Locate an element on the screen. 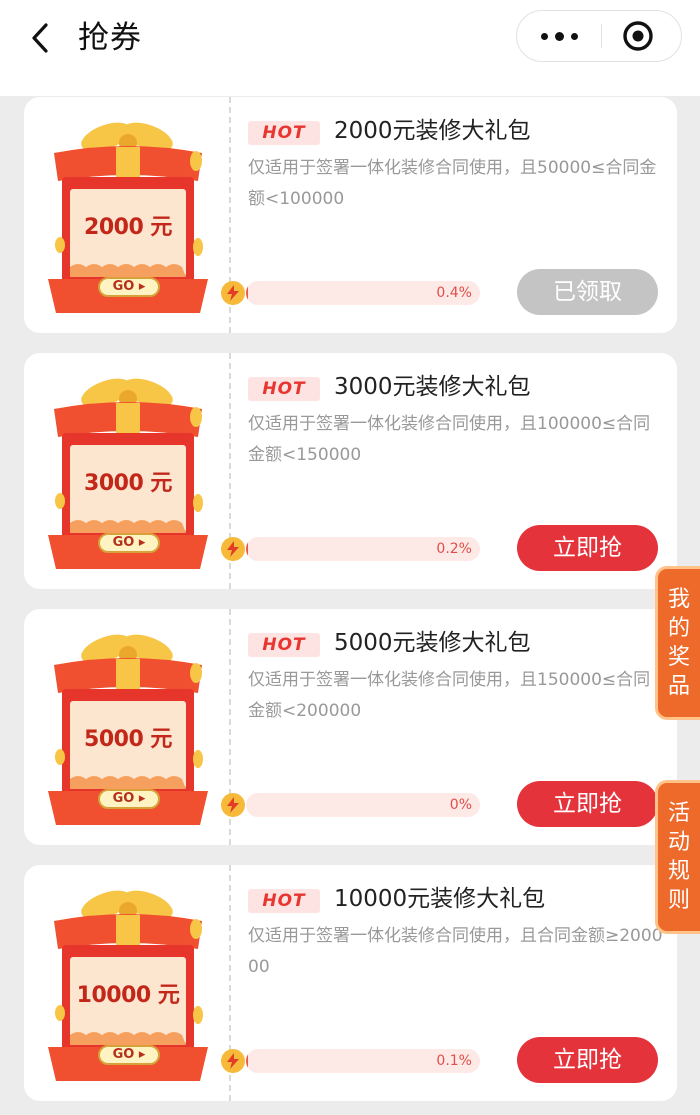  more-button is located at coordinates (559, 36).